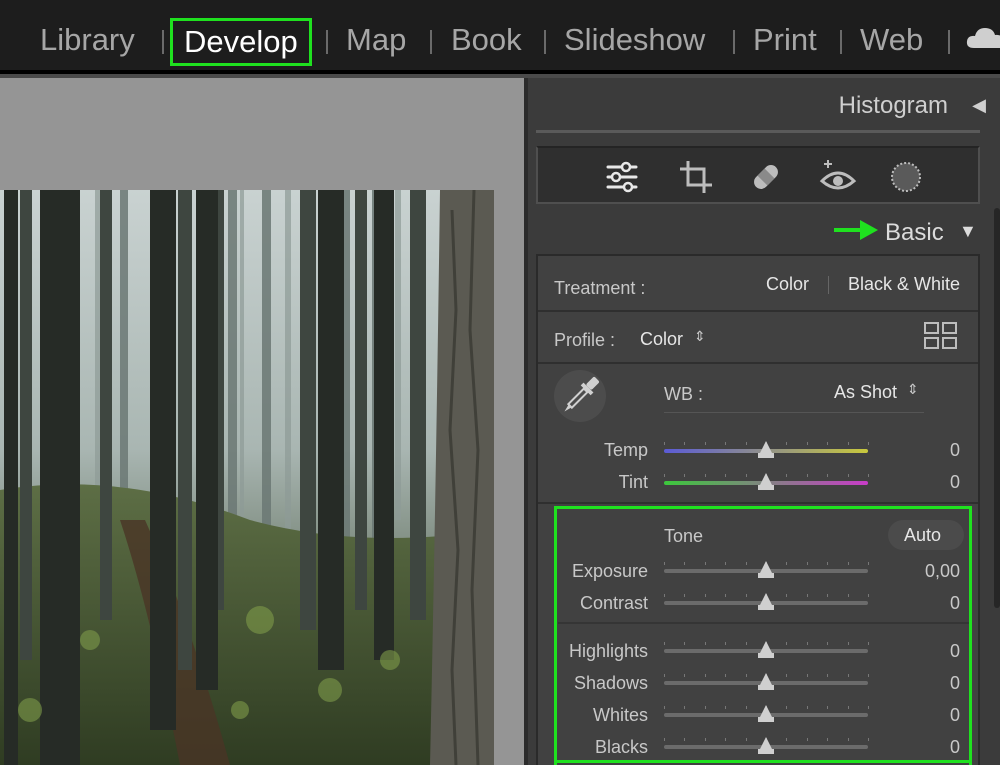  What do you see at coordinates (758, 131) in the screenshot?
I see `histogram-area` at bounding box center [758, 131].